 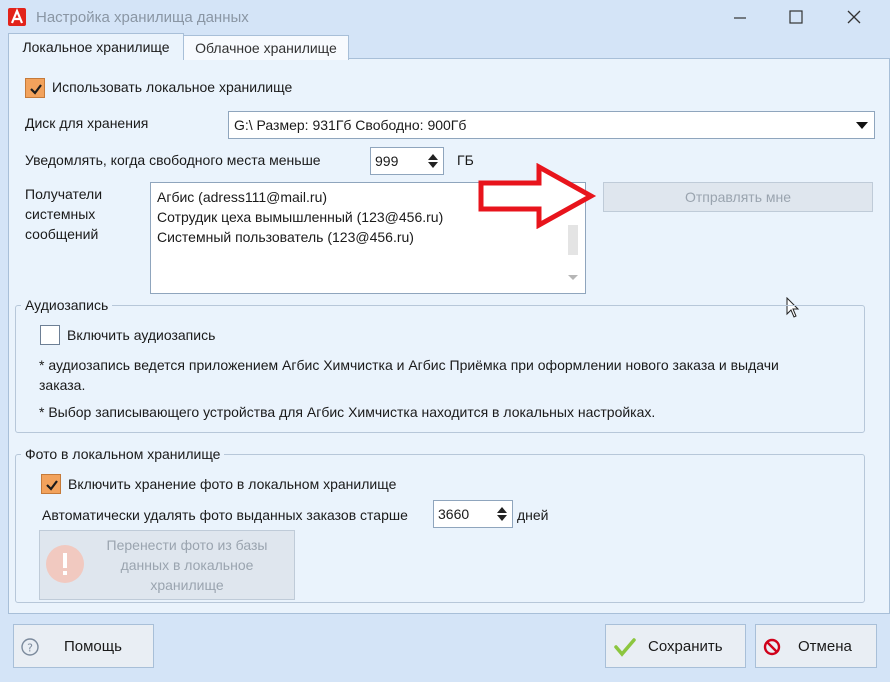 I want to click on help-icon: ?, so click(x=30, y=647).